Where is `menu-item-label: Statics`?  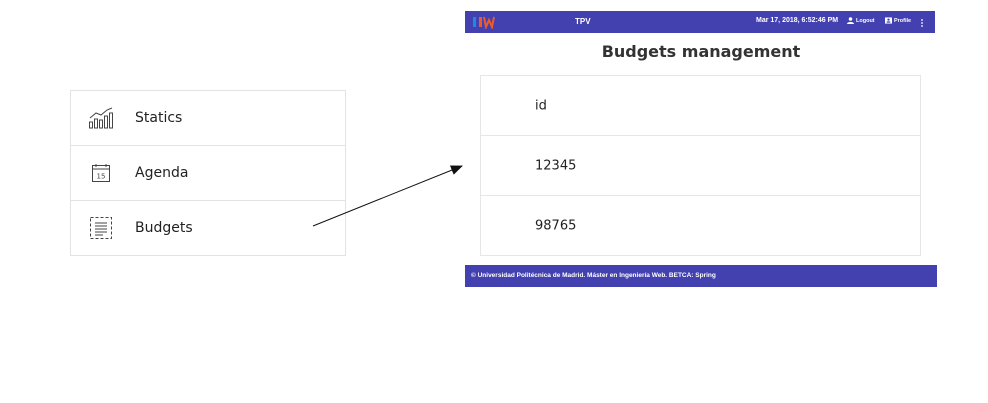
menu-item-label: Statics is located at coordinates (159, 118).